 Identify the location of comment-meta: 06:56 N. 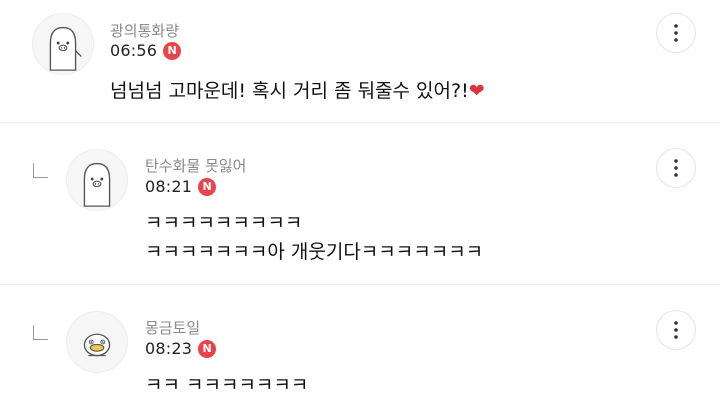
(146, 50).